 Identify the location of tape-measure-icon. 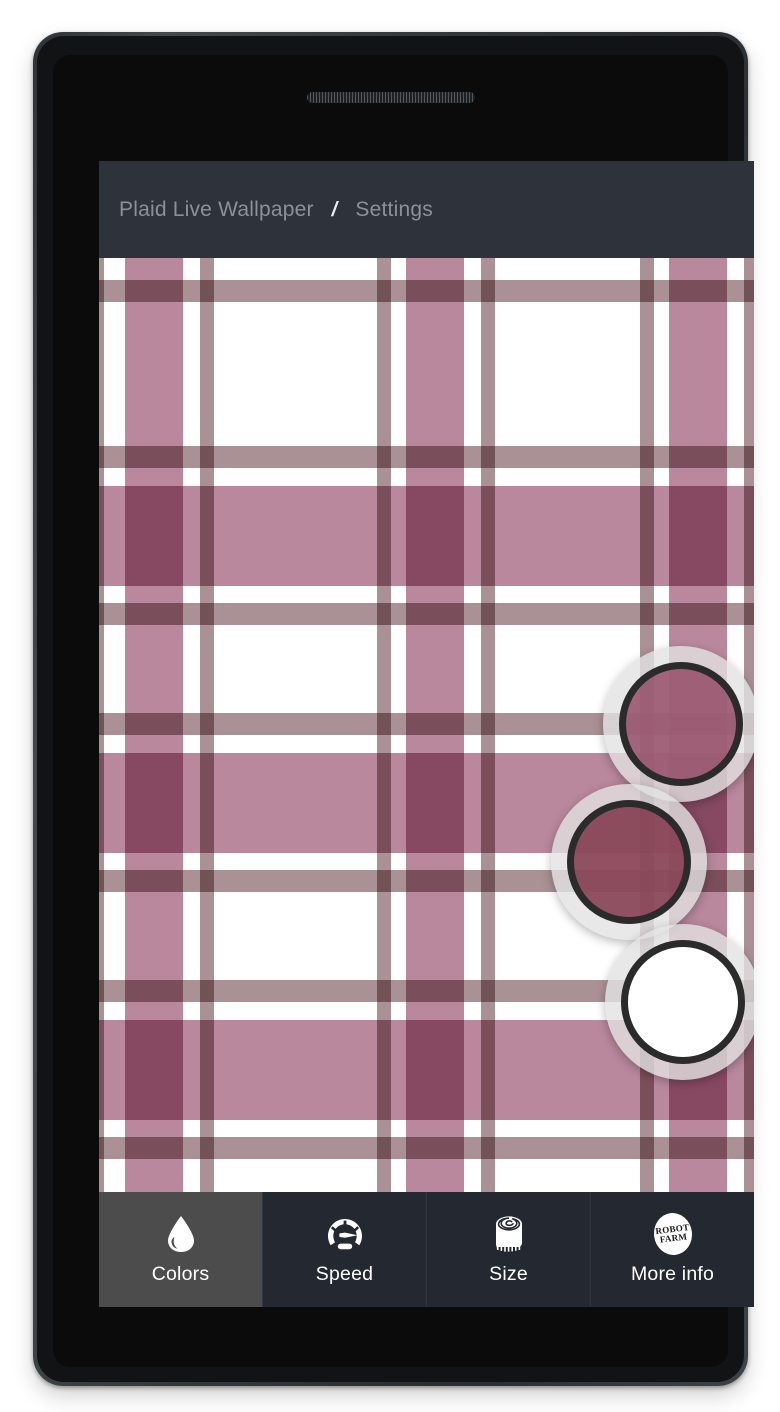
(509, 1234).